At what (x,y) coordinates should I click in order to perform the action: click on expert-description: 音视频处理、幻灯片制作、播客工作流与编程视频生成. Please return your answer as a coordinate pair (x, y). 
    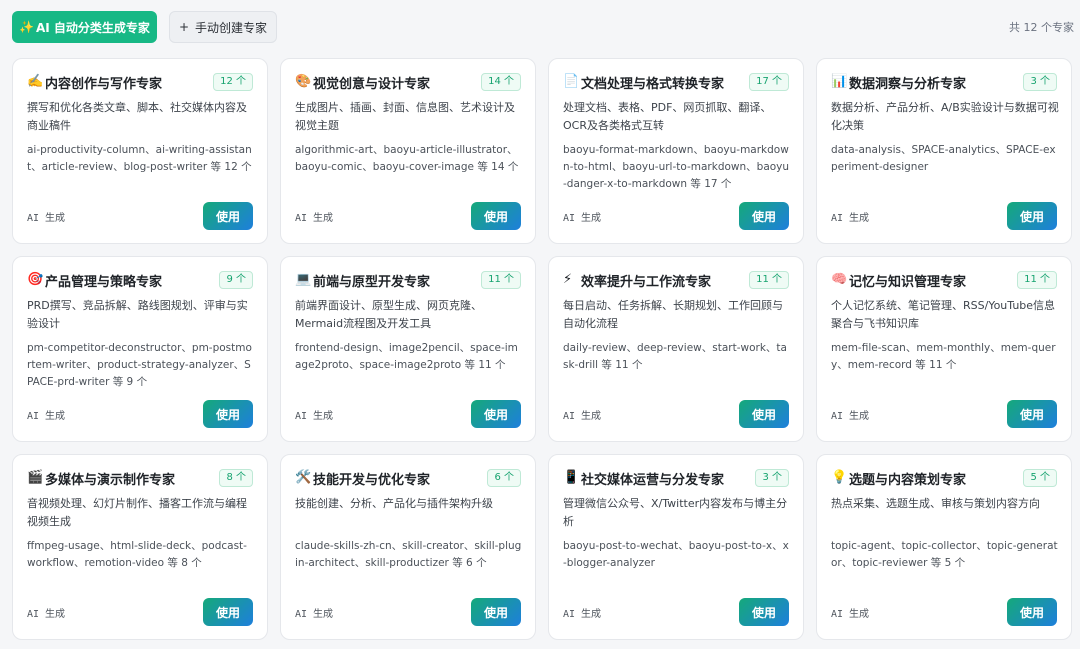
    Looking at the image, I should click on (137, 512).